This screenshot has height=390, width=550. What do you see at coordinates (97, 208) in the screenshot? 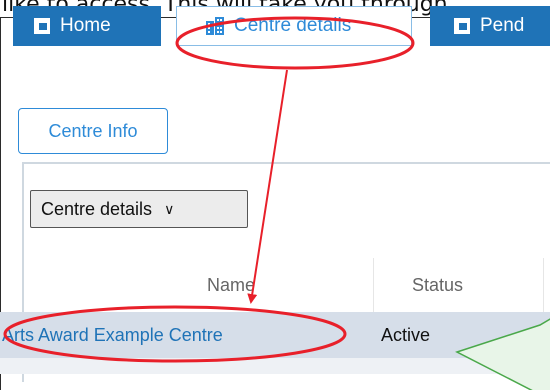
I see `select-value: Centre details` at bounding box center [97, 208].